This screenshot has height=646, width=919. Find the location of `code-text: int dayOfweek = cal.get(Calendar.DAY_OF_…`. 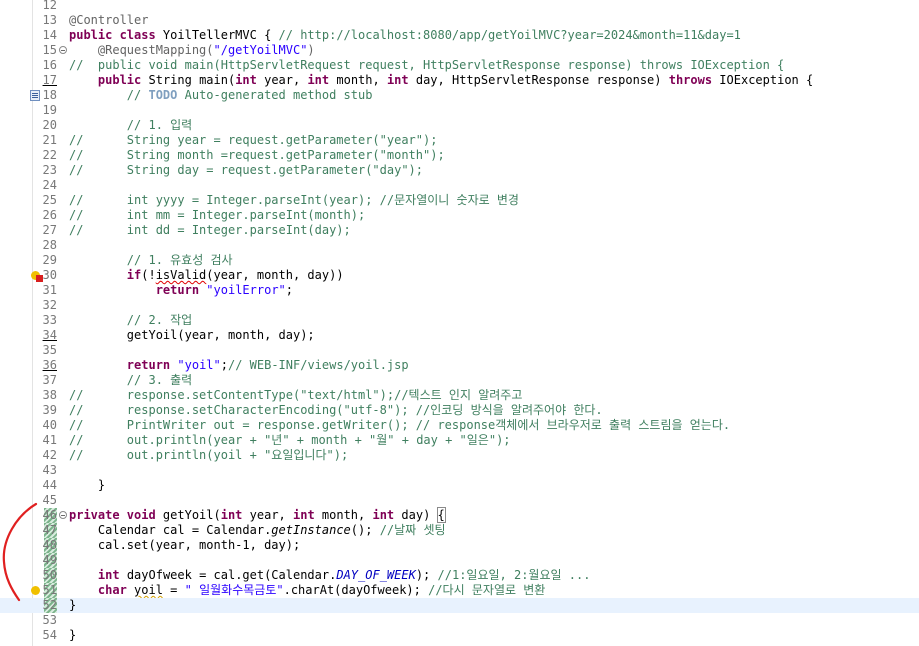

code-text: int dayOfweek = cal.get(Calendar.DAY_OF_… is located at coordinates (330, 575).